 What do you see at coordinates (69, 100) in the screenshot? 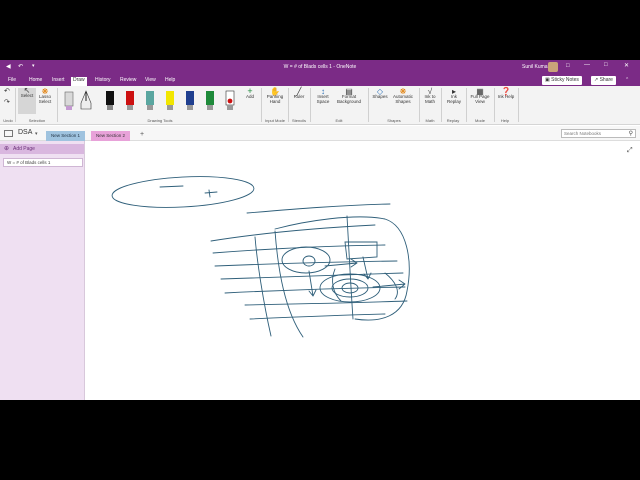
I see `pen-gray` at bounding box center [69, 100].